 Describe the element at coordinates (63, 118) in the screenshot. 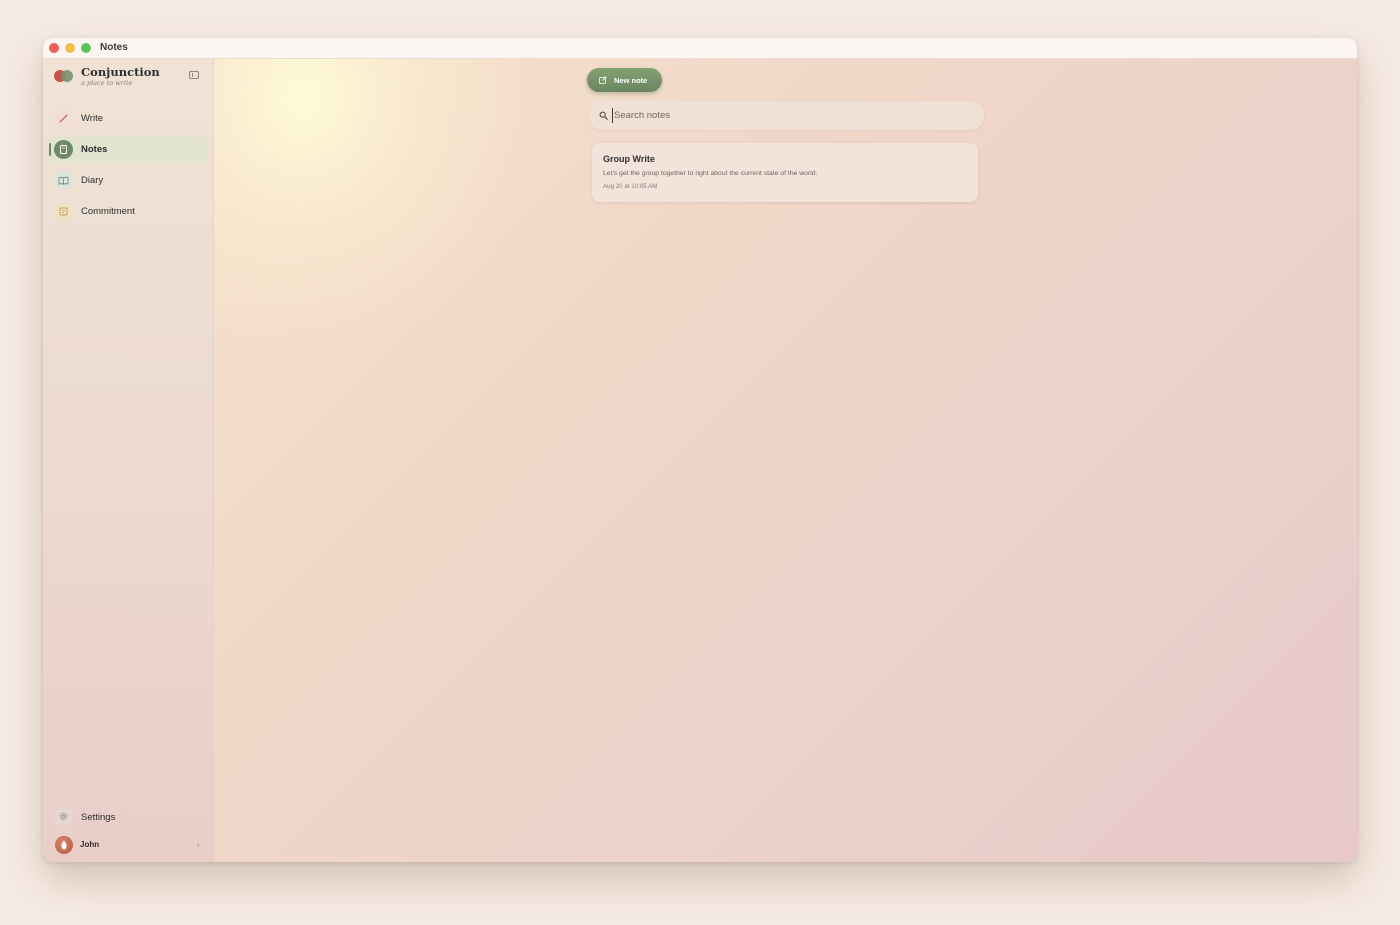

I see `pencil-icon` at that location.